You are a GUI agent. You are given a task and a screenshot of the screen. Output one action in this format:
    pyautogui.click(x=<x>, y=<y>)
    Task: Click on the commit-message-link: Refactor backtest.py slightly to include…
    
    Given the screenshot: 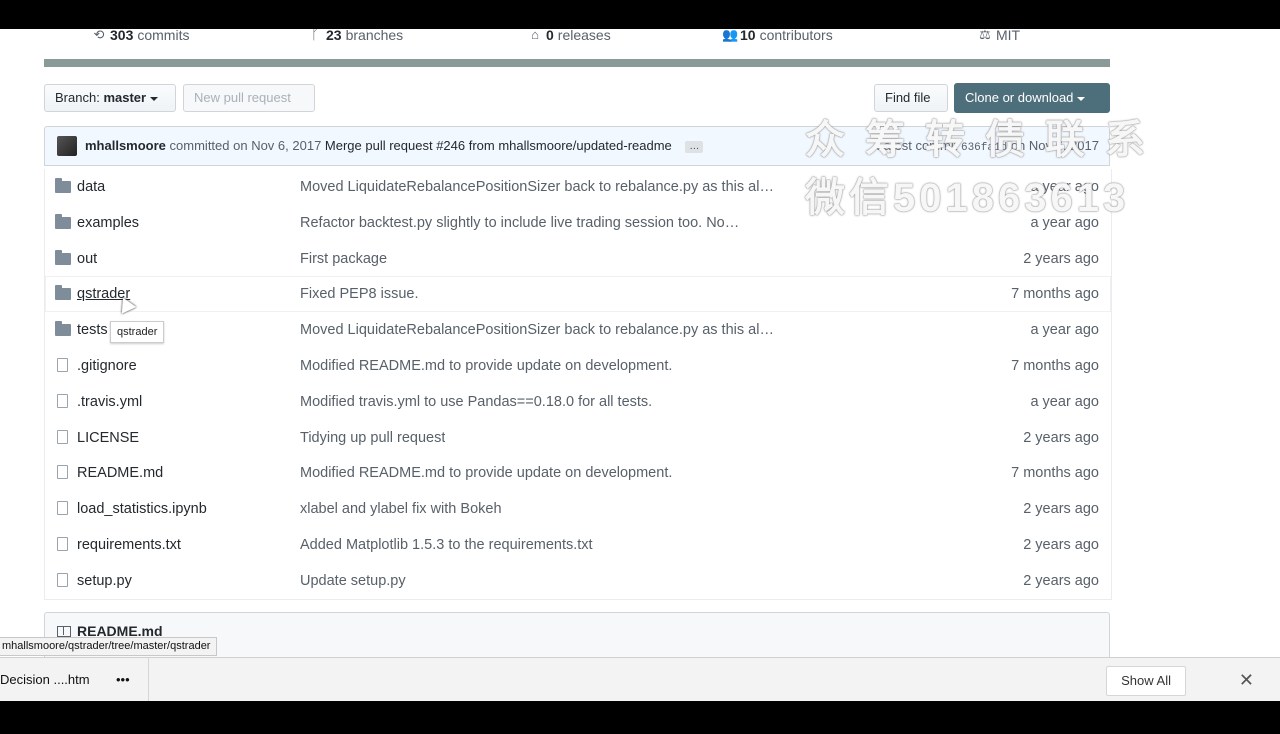 What is the action you would take?
    pyautogui.click(x=519, y=223)
    